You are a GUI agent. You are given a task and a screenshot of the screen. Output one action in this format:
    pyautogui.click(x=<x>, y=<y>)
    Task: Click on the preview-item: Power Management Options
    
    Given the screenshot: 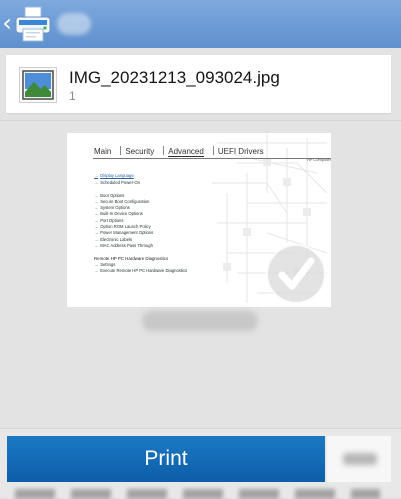 What is the action you would take?
    pyautogui.click(x=123, y=232)
    